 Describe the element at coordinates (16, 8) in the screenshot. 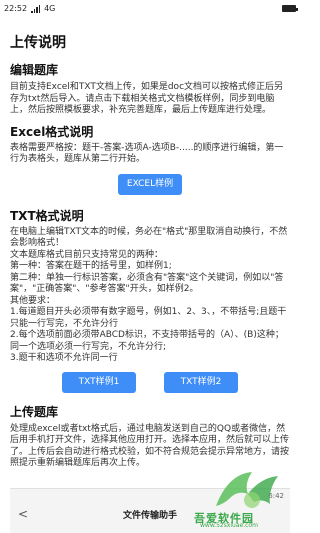

I see `status-time: 22:52` at that location.